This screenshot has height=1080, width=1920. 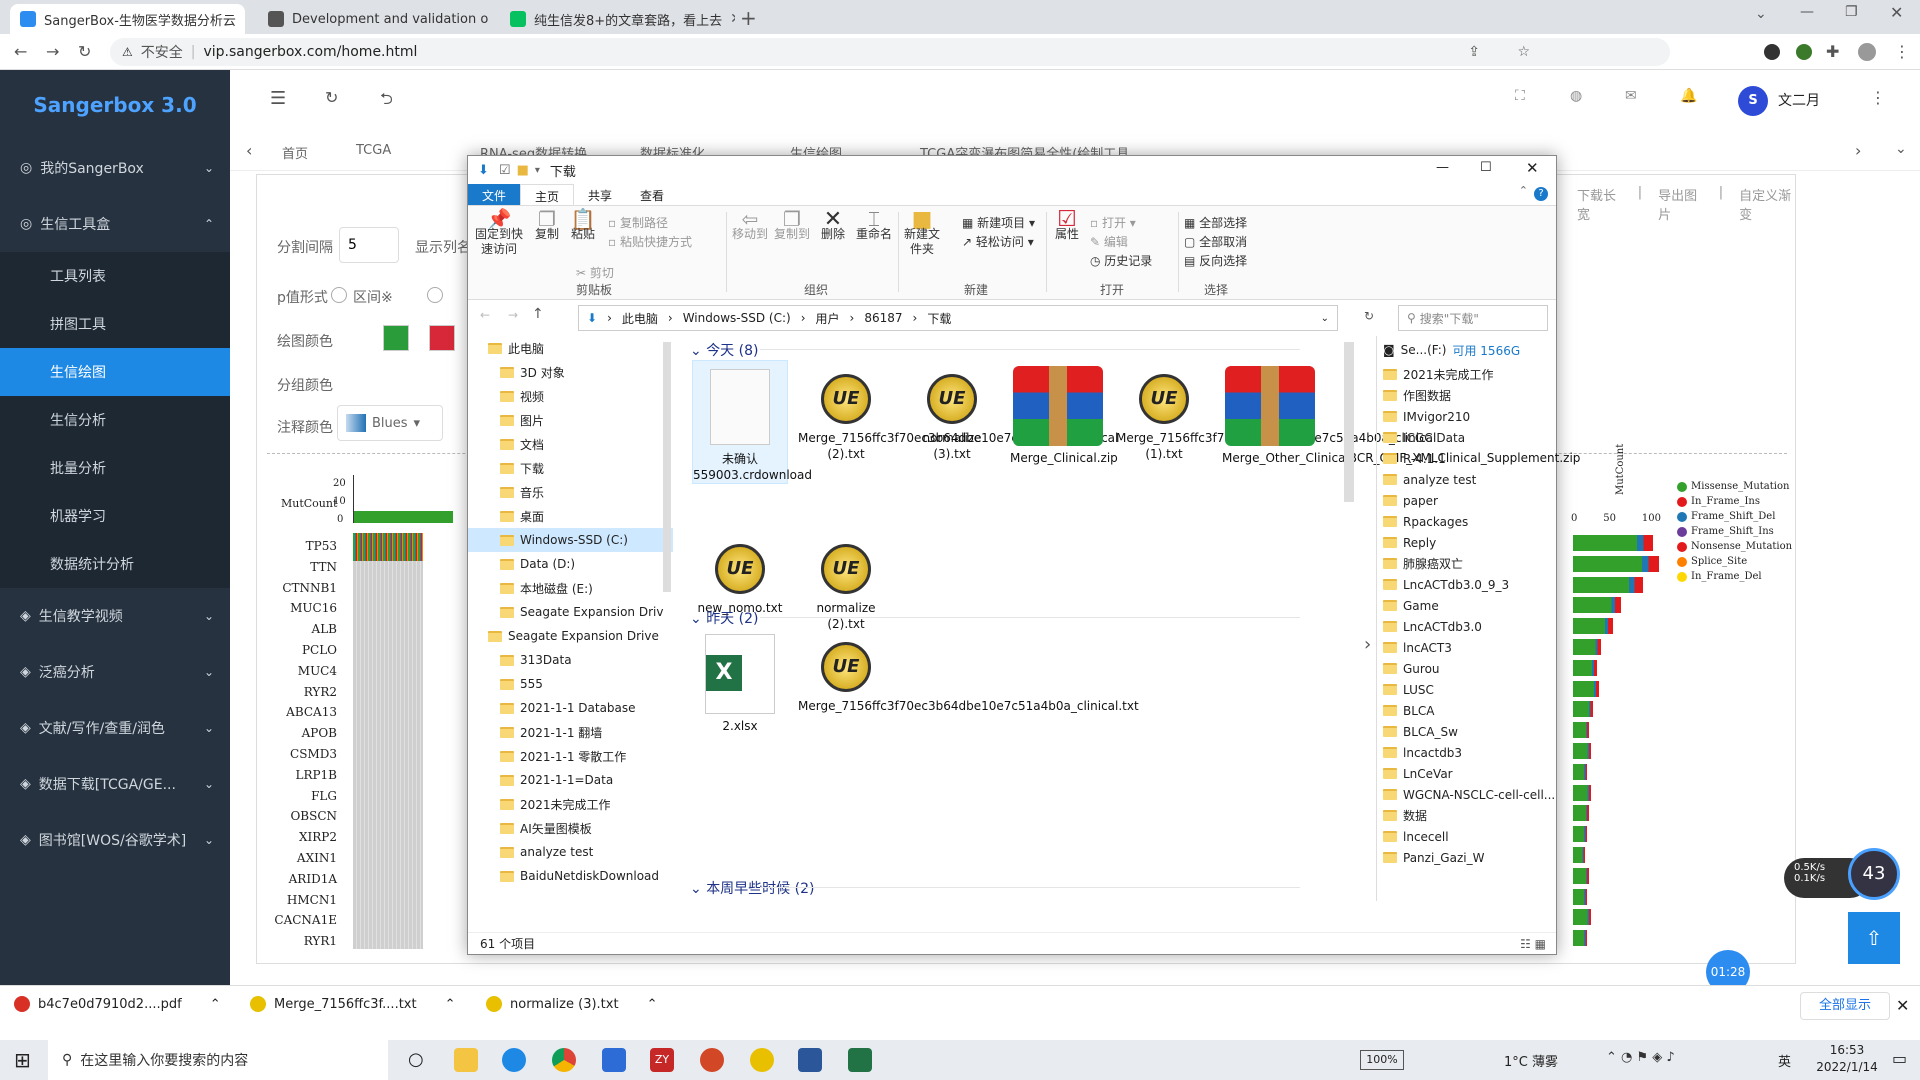 What do you see at coordinates (115, 276) in the screenshot?
I see `sidebar-item-0: 工具列表` at bounding box center [115, 276].